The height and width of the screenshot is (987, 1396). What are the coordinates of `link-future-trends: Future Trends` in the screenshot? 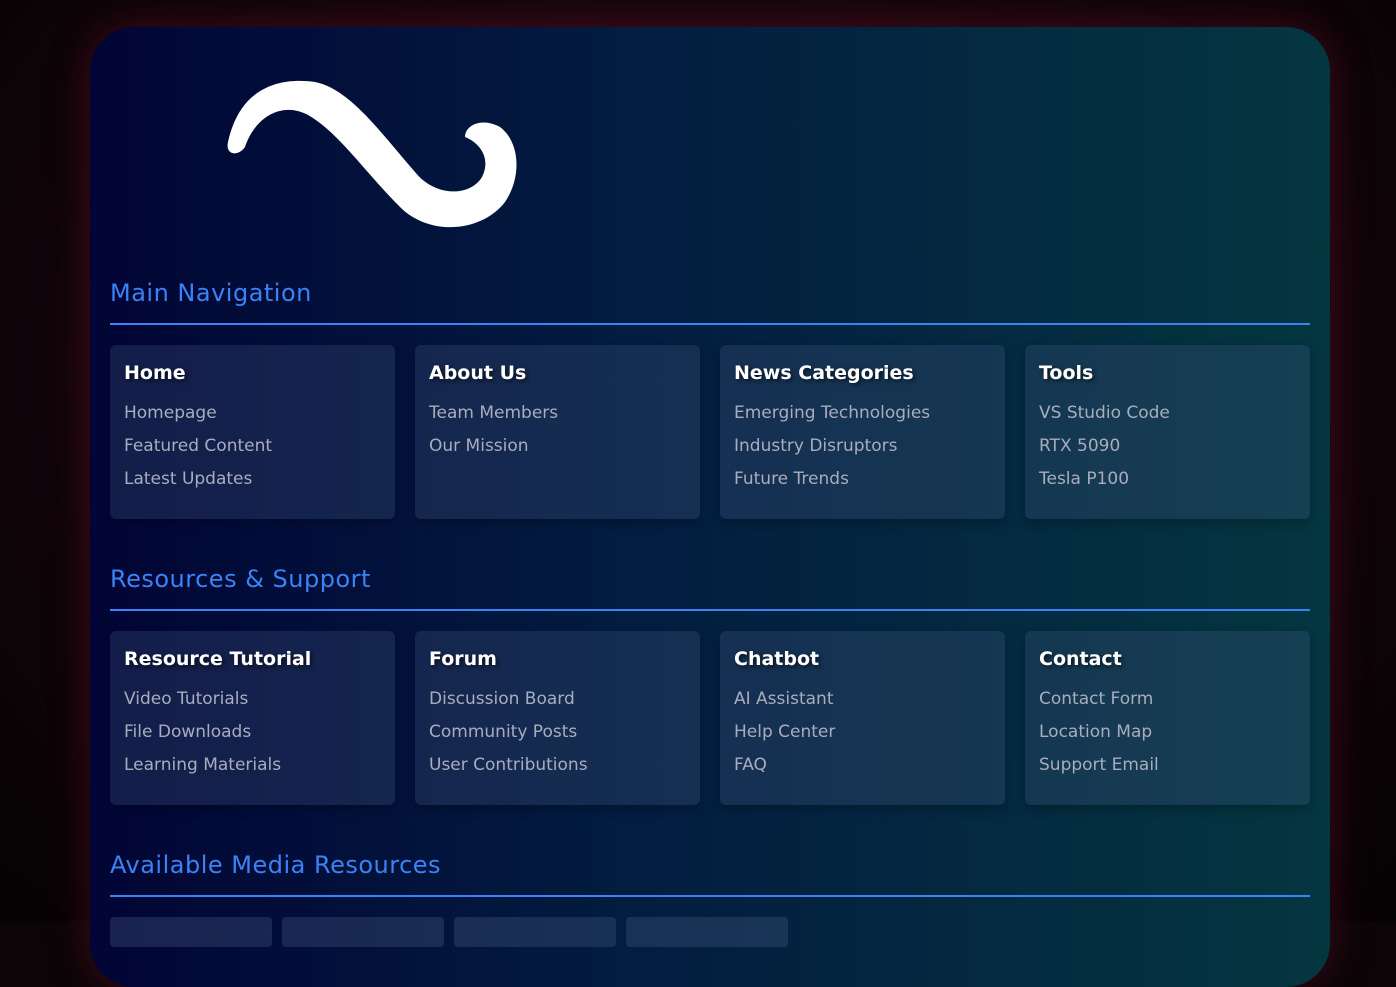 It's located at (862, 479).